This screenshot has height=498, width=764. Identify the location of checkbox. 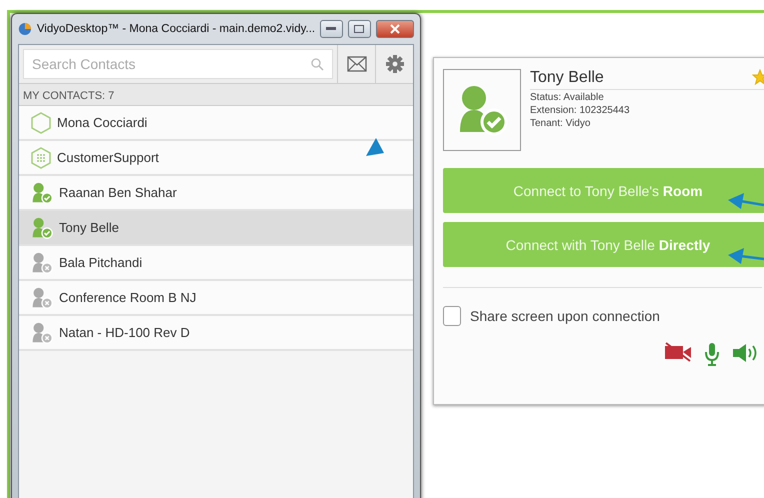
(452, 316).